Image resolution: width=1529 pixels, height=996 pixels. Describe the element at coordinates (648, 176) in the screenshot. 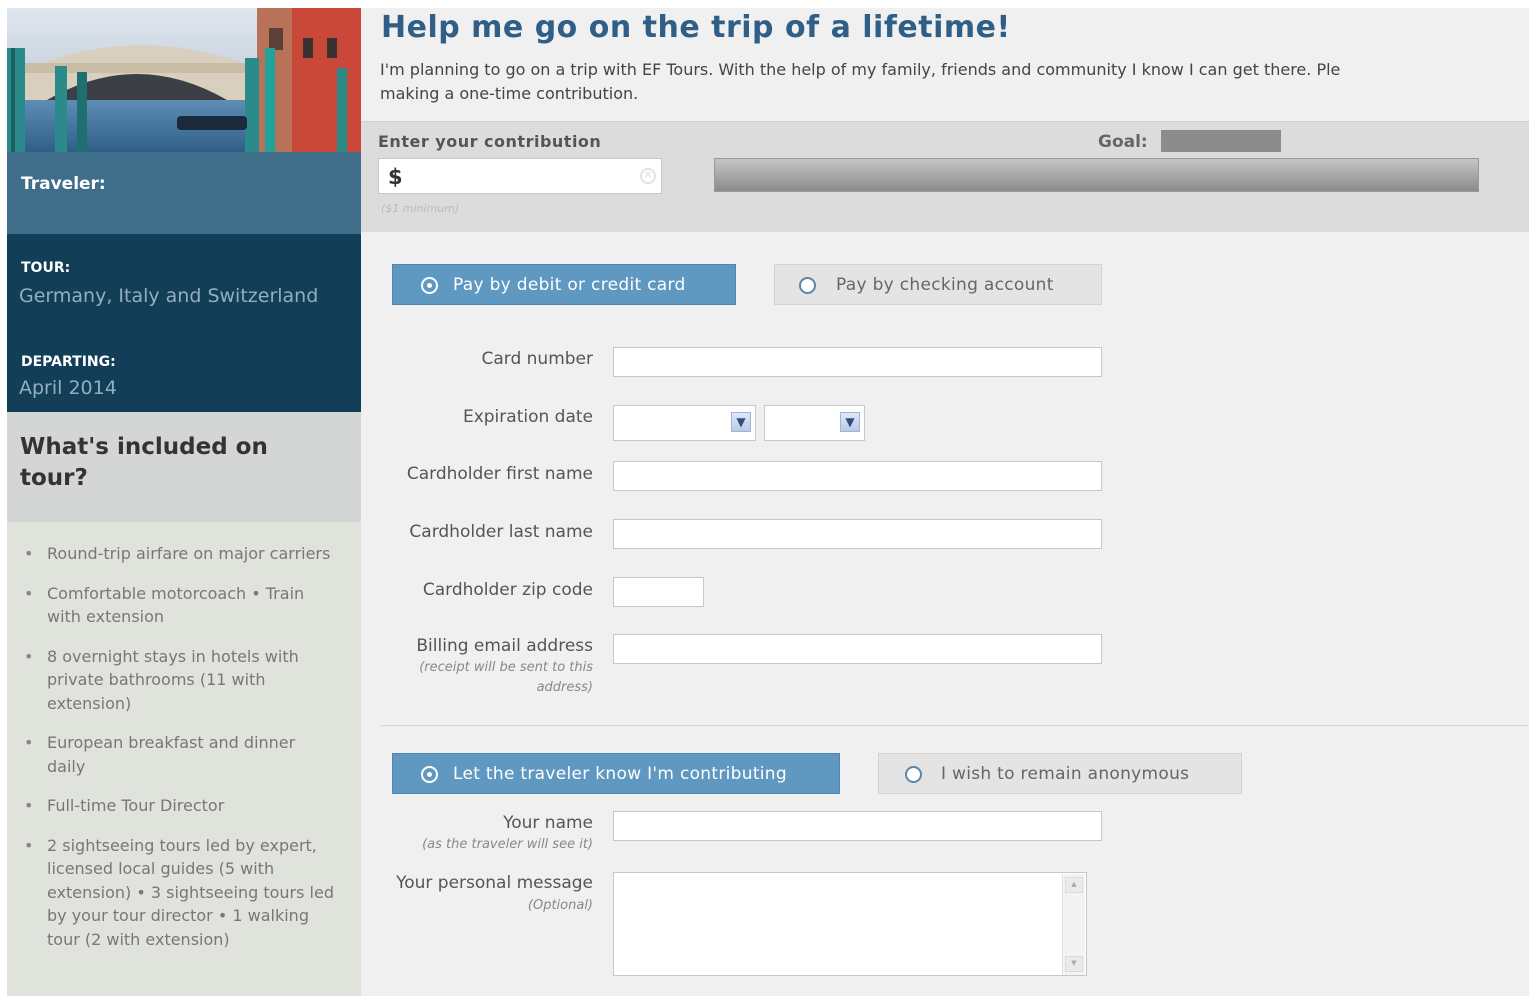

I see `clear-icon: ✕` at that location.